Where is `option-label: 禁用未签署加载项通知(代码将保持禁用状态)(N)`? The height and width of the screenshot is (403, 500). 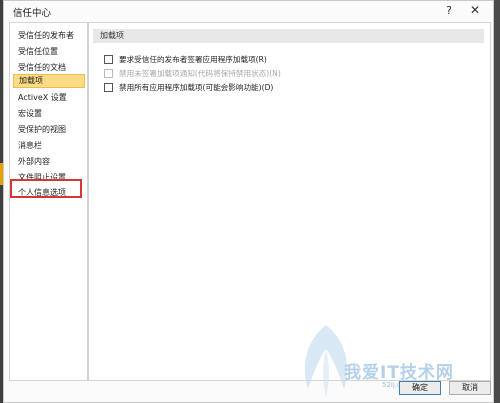 option-label: 禁用未签署加载项通知(代码将保持禁用状态)(N) is located at coordinates (200, 73).